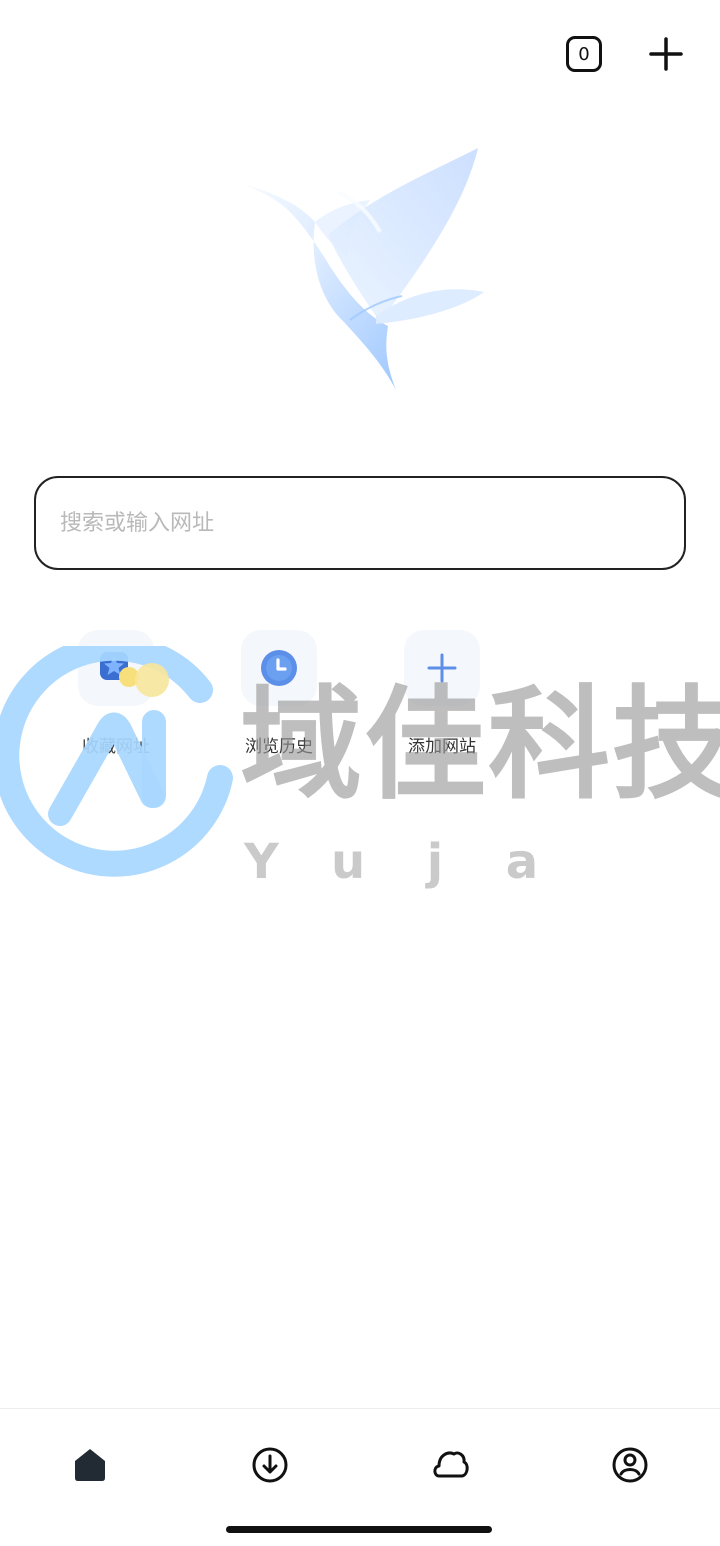 The image size is (720, 1546). I want to click on tab-count: 0, so click(584, 54).